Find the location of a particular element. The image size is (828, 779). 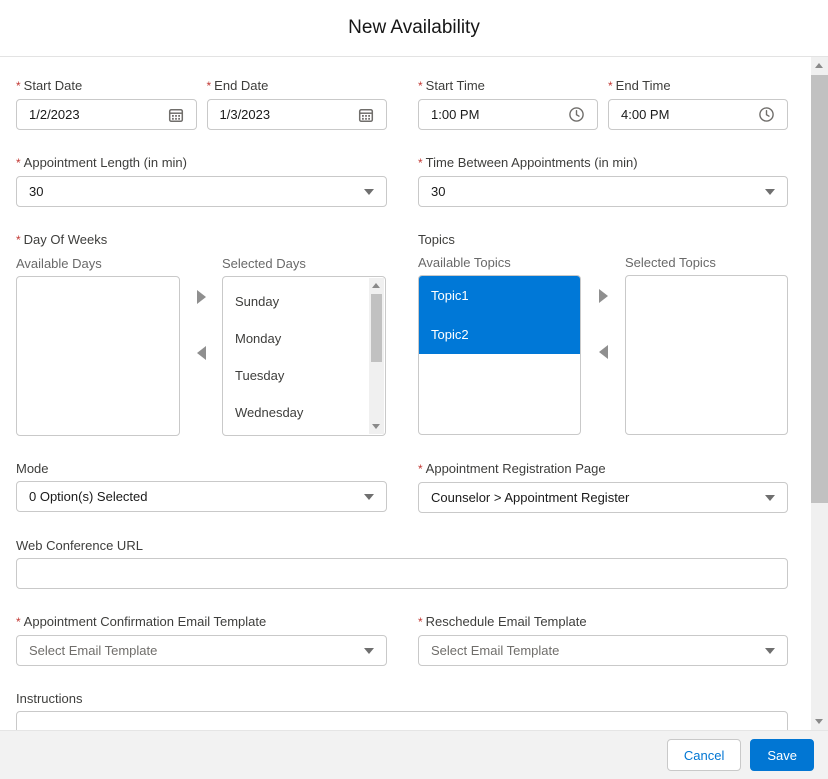

field-mode: Mode 0 Option(s) Selected is located at coordinates (201, 486).